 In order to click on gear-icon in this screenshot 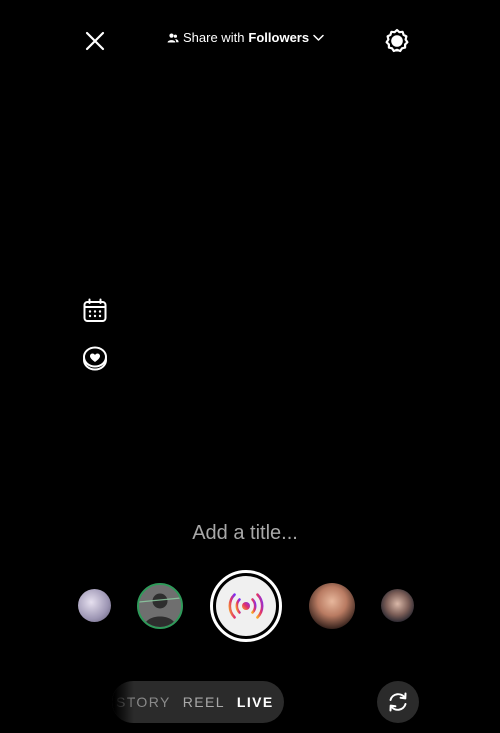, I will do `click(397, 40)`.